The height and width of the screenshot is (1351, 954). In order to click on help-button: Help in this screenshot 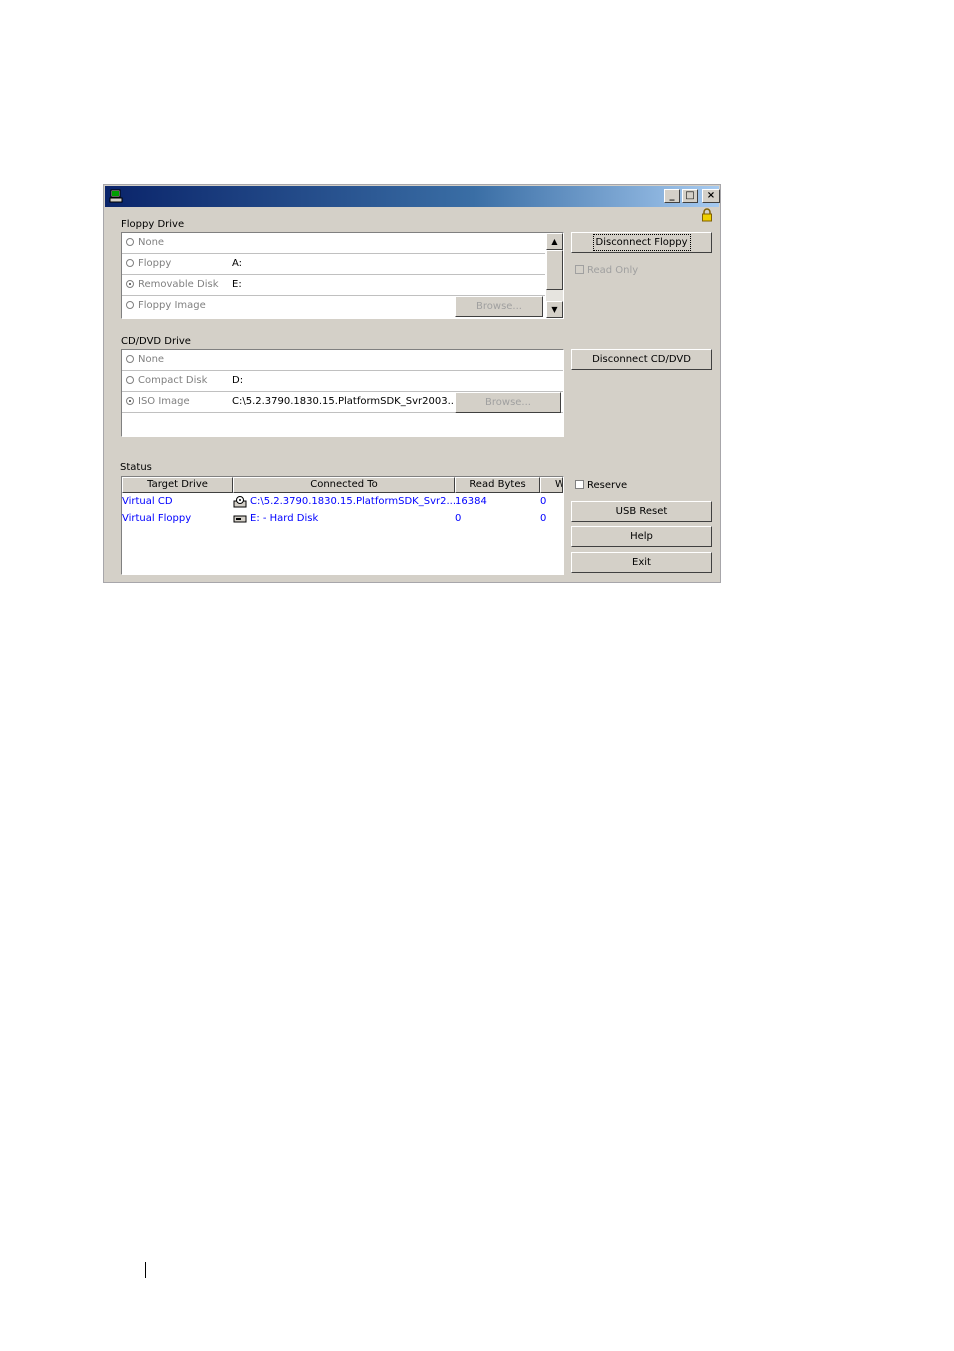, I will do `click(641, 536)`.